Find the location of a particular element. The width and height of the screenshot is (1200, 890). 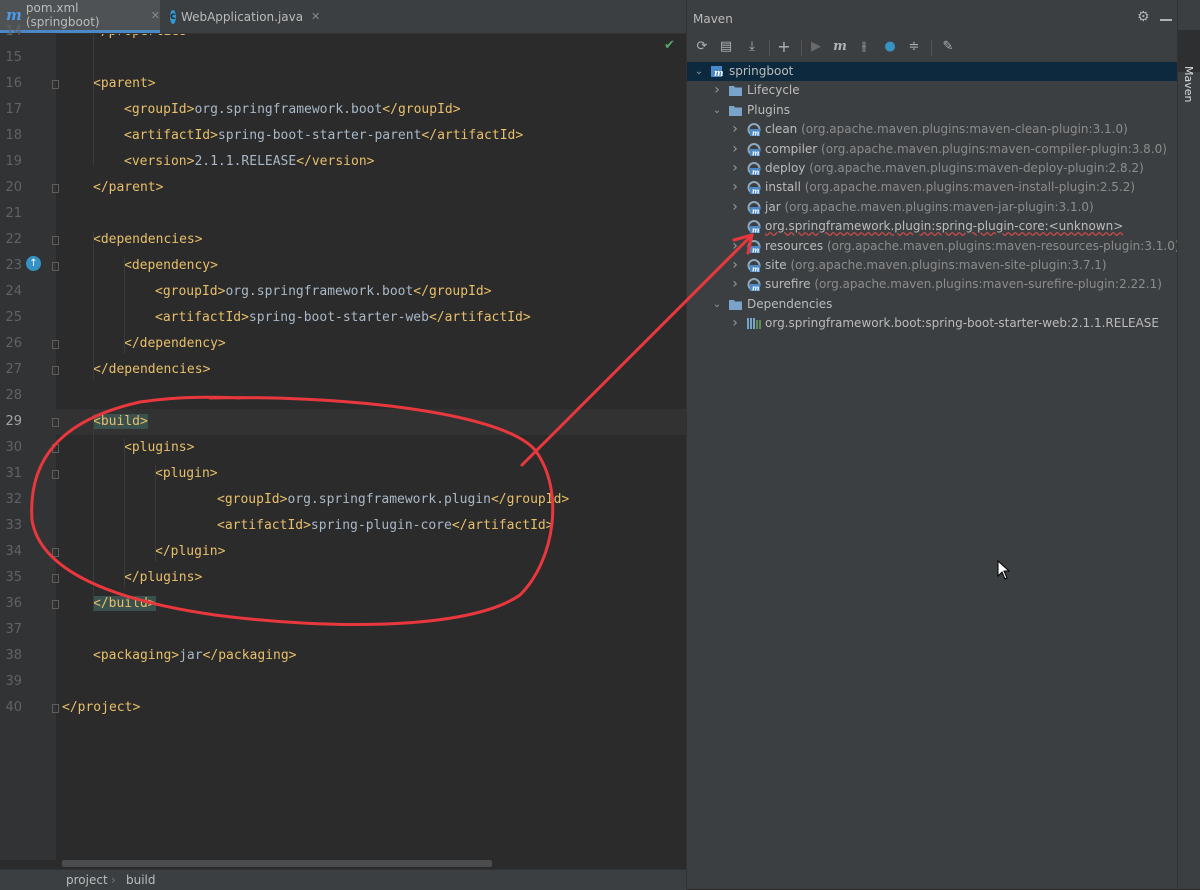

xml-tag: <build> is located at coordinates (120, 421).